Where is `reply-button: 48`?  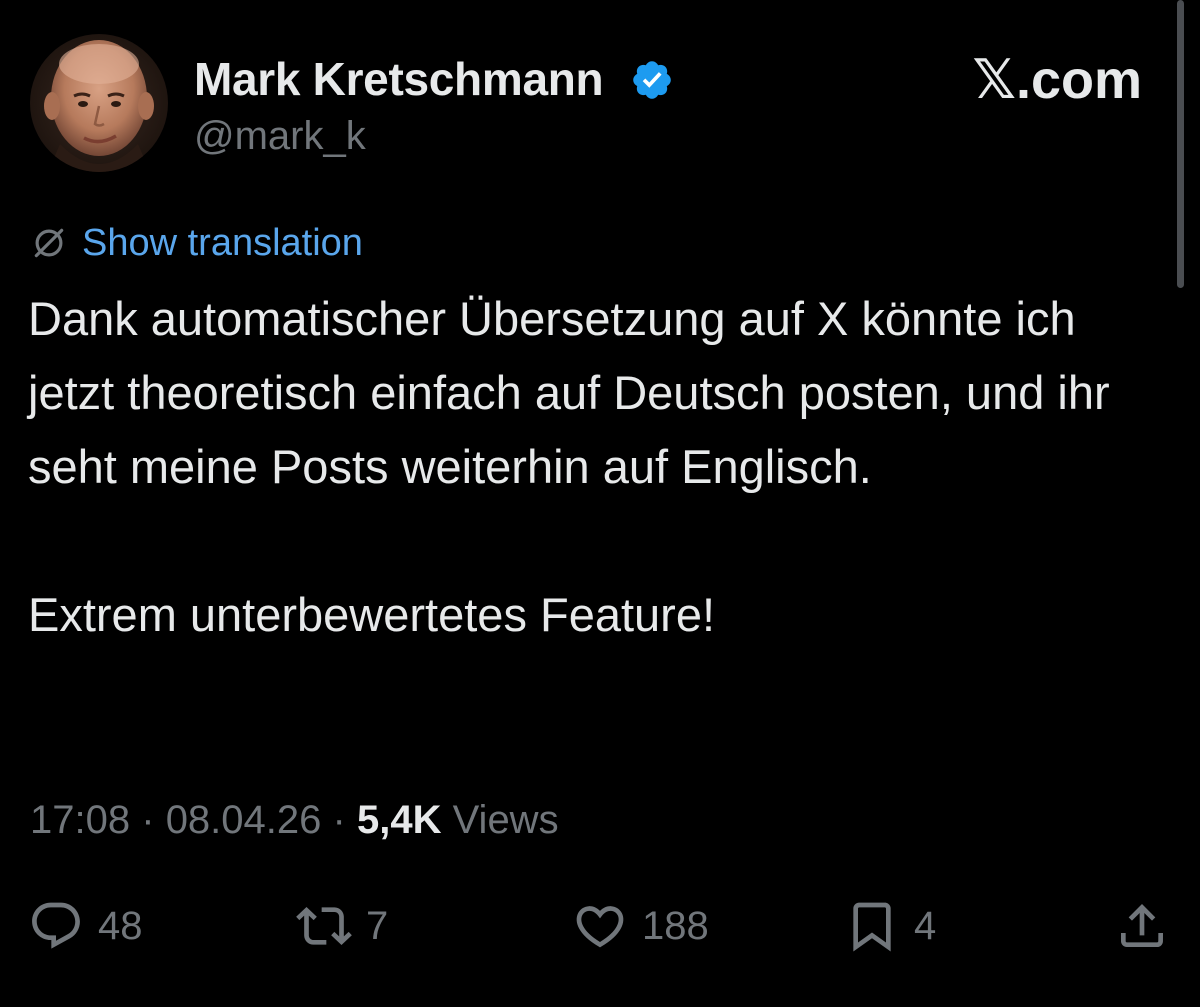 reply-button: 48 is located at coordinates (85, 926).